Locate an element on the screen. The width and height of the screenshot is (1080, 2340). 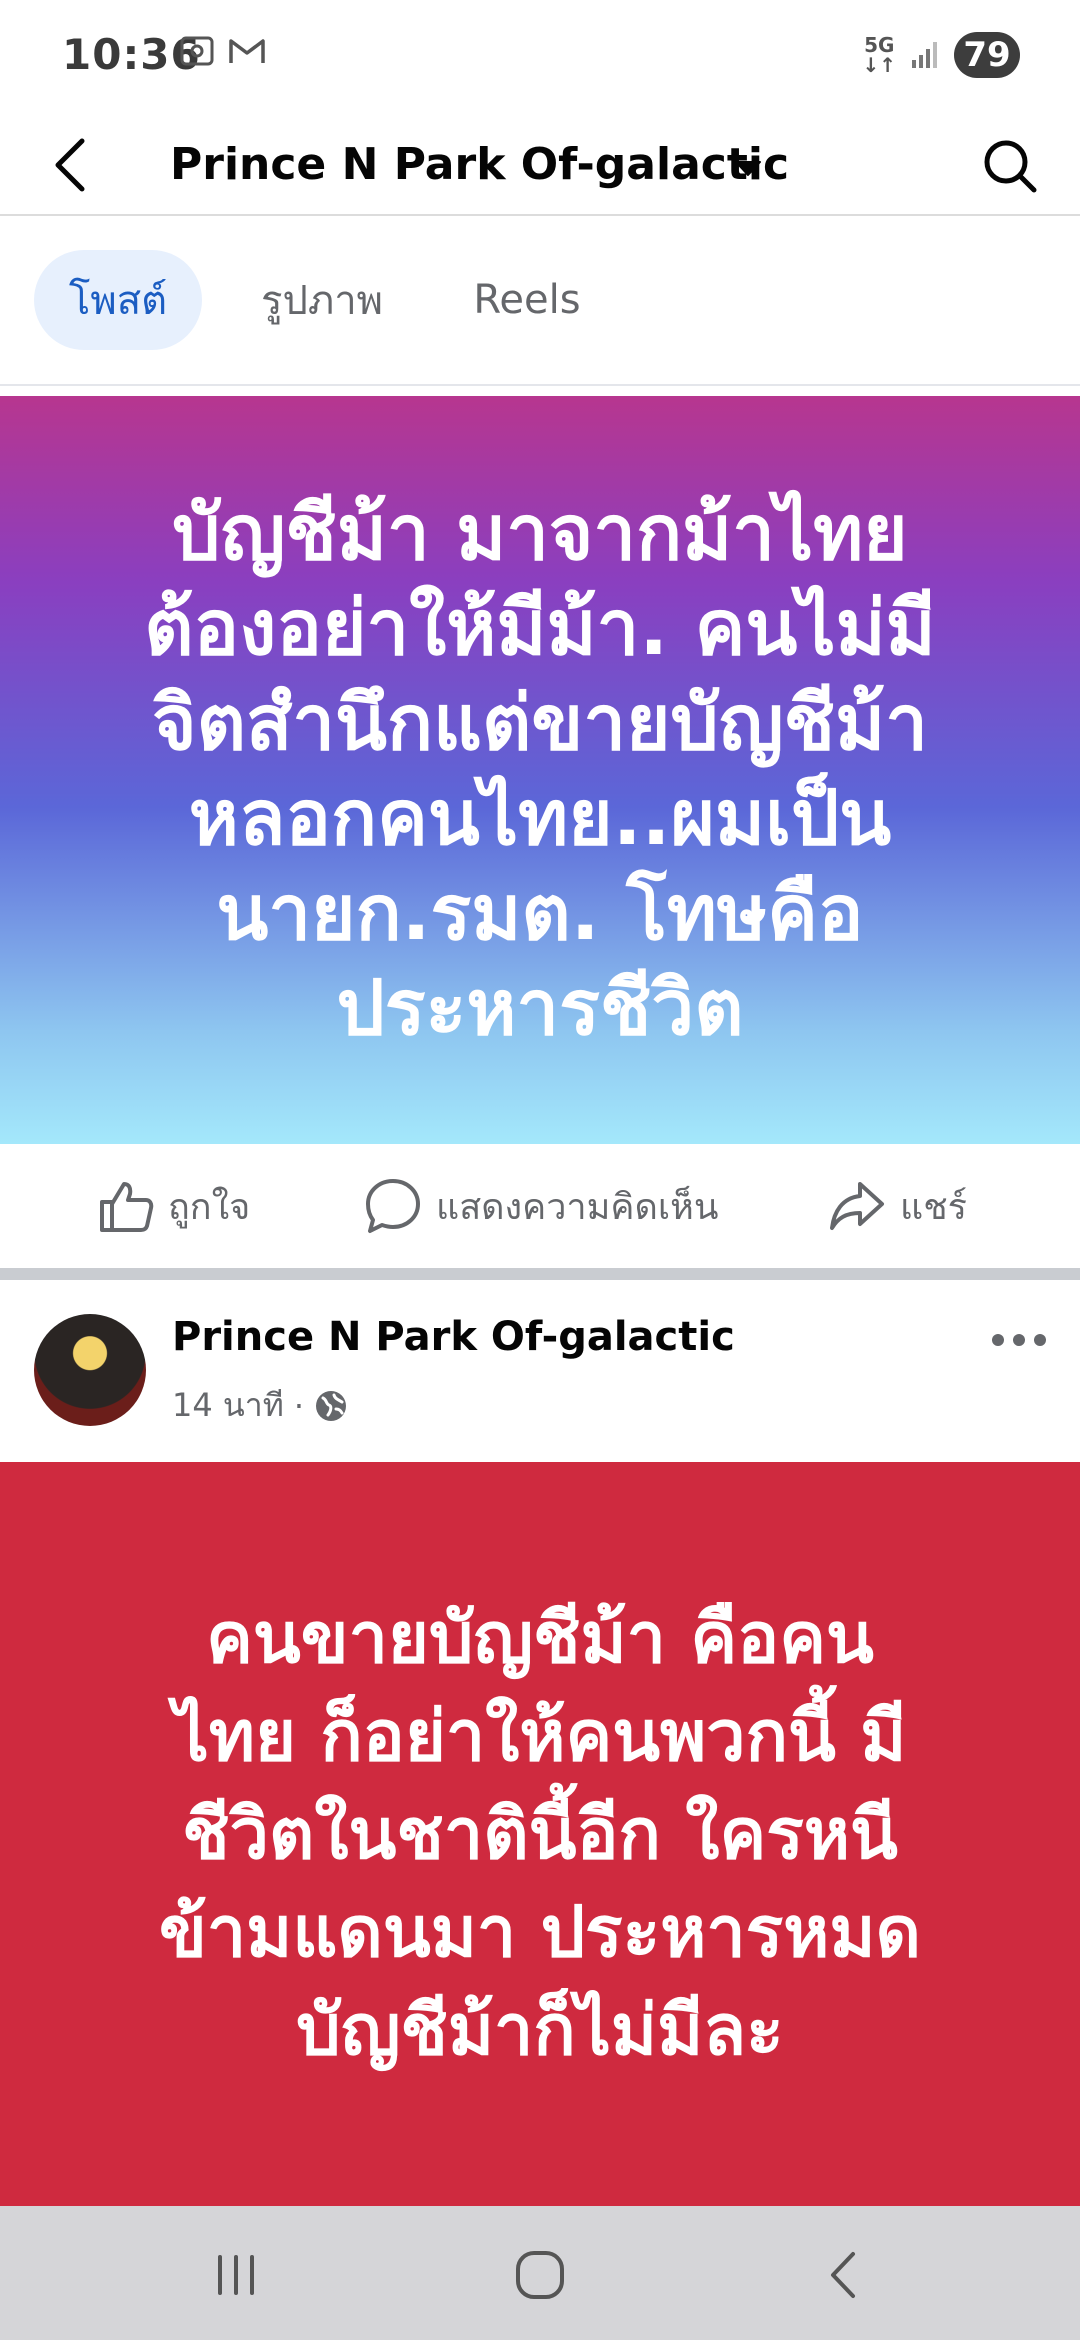
comment-icon is located at coordinates (393, 1206).